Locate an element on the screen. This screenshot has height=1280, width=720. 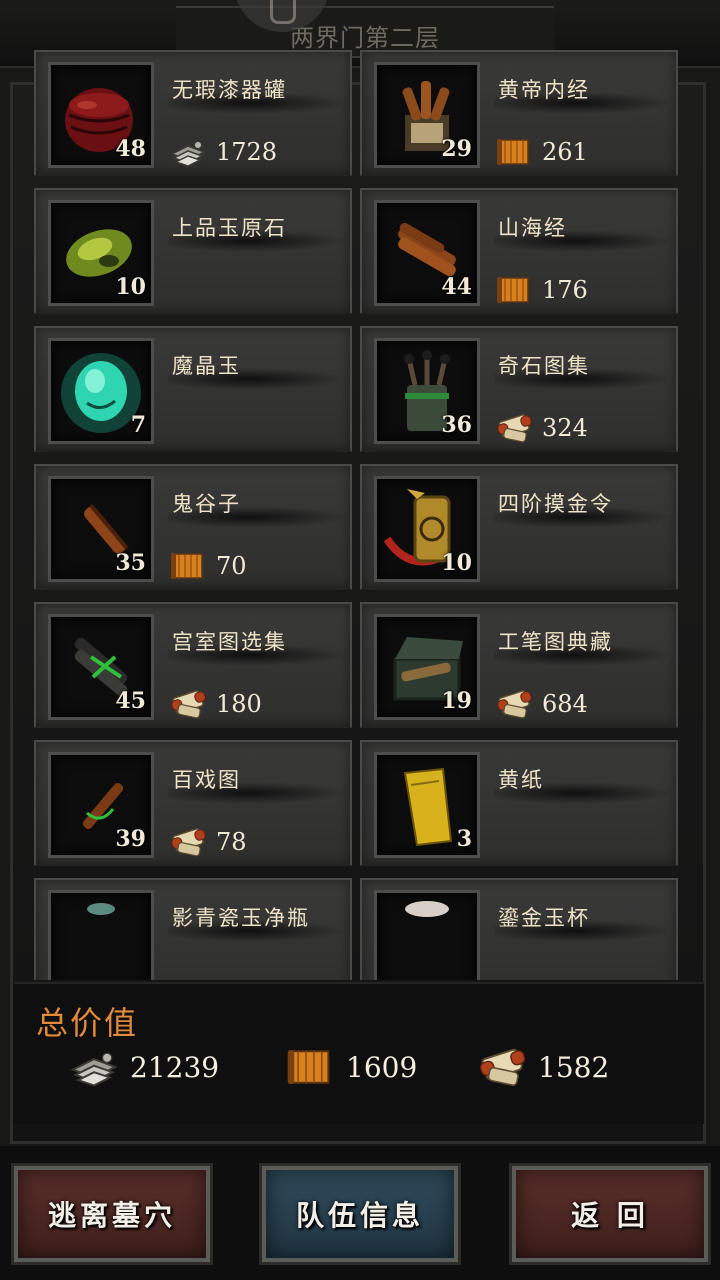
item-quantity: 36 is located at coordinates (456, 425).